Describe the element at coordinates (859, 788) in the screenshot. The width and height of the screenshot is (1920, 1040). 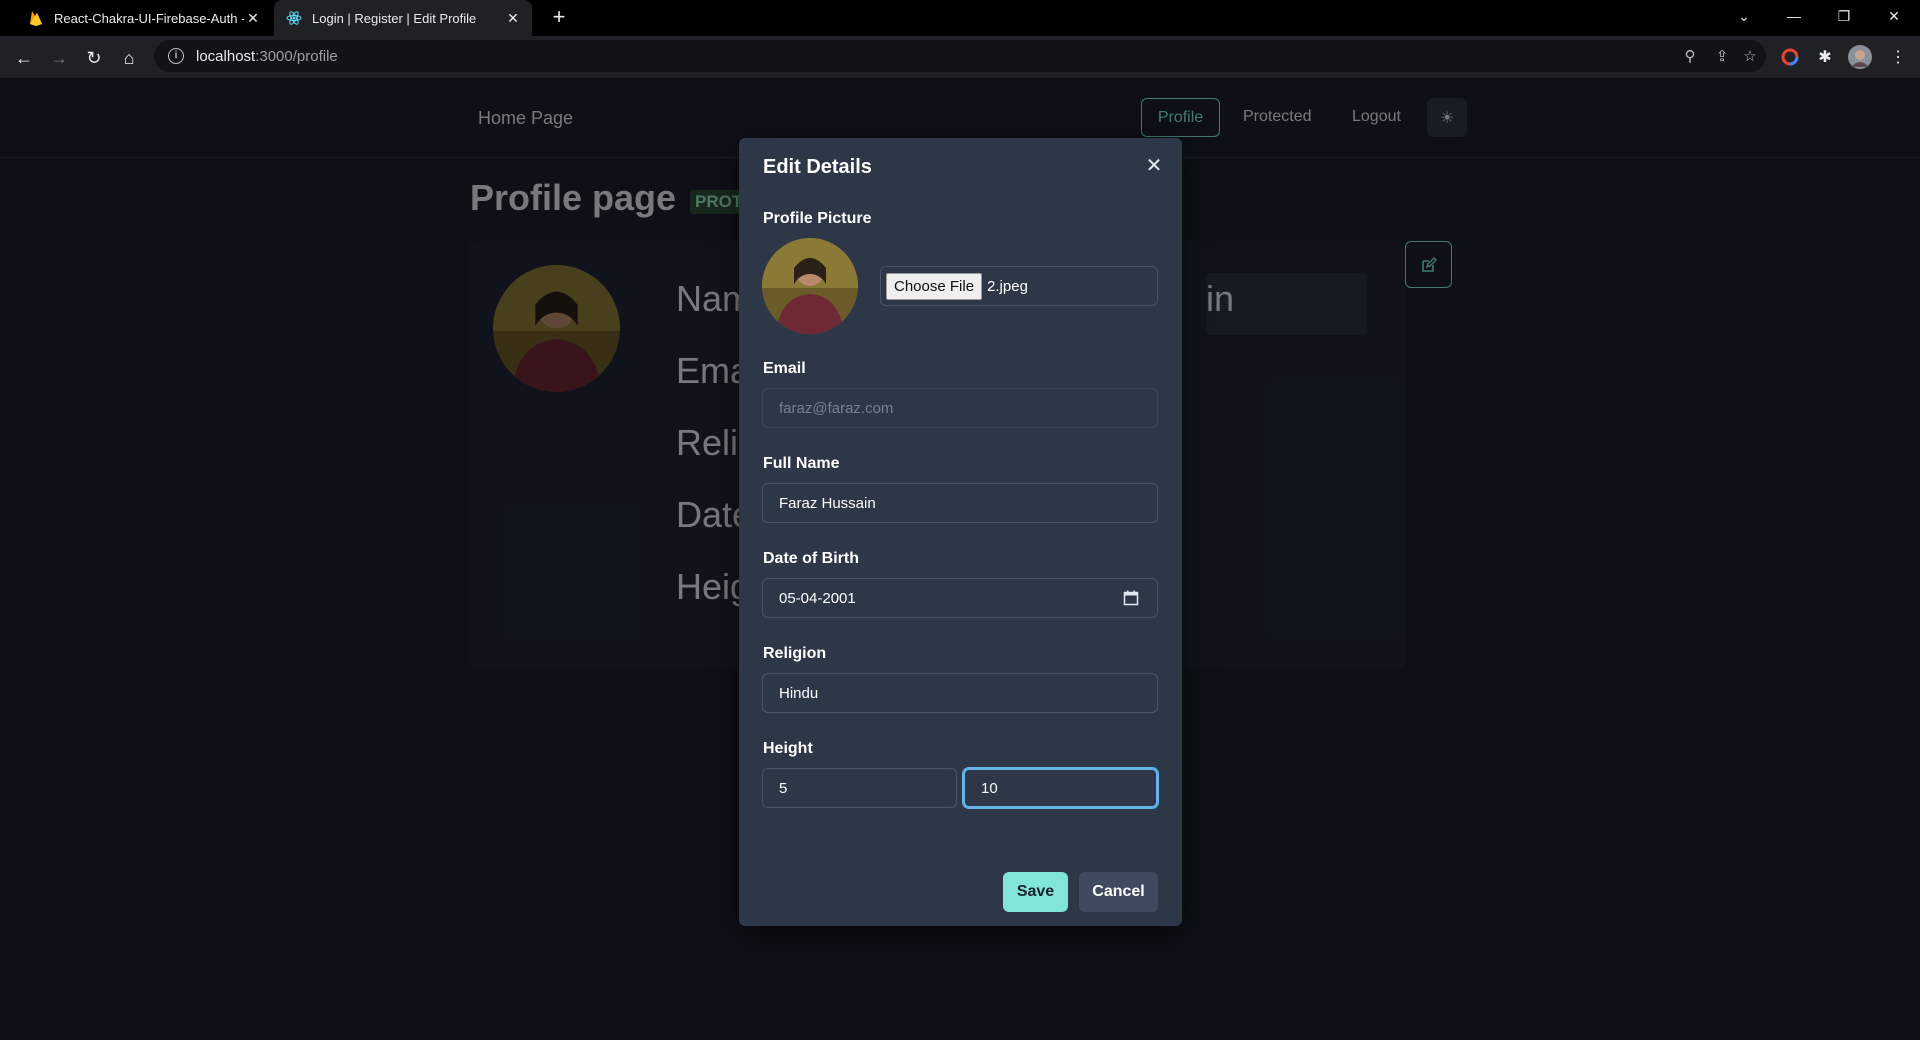
I see `height-feet-field: 5` at that location.